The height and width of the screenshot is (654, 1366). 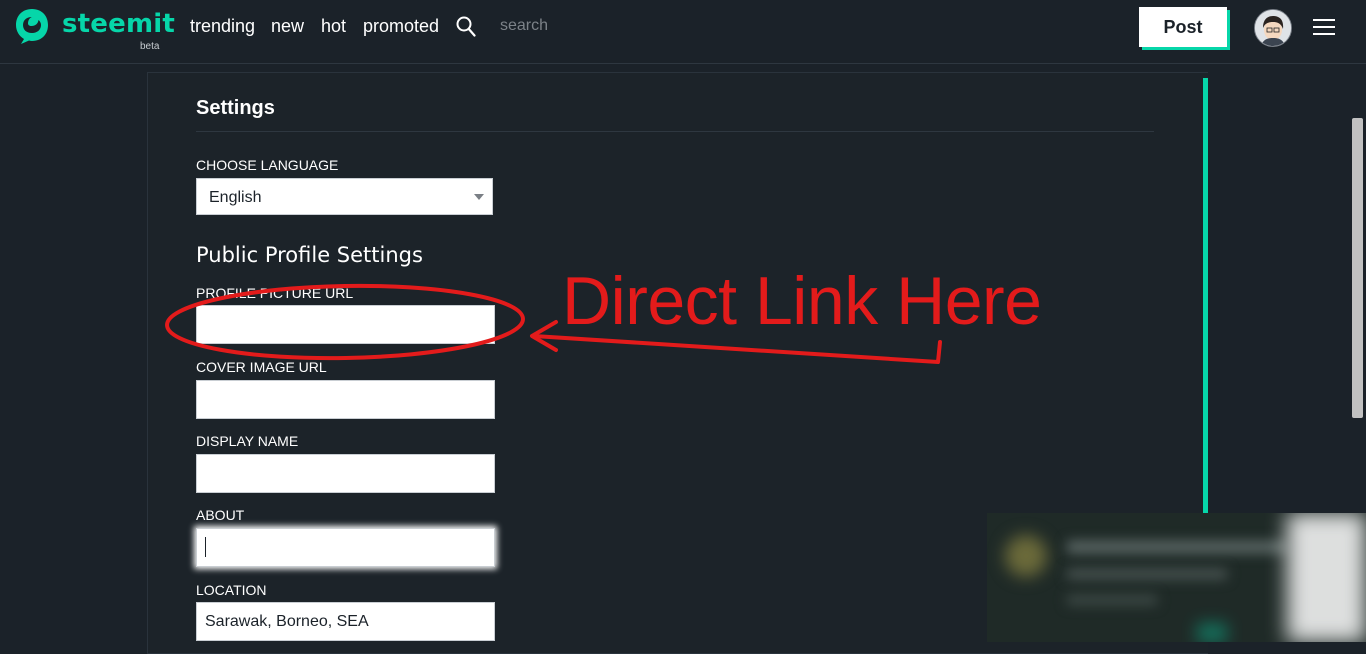 I want to click on avatar, so click(x=1273, y=28).